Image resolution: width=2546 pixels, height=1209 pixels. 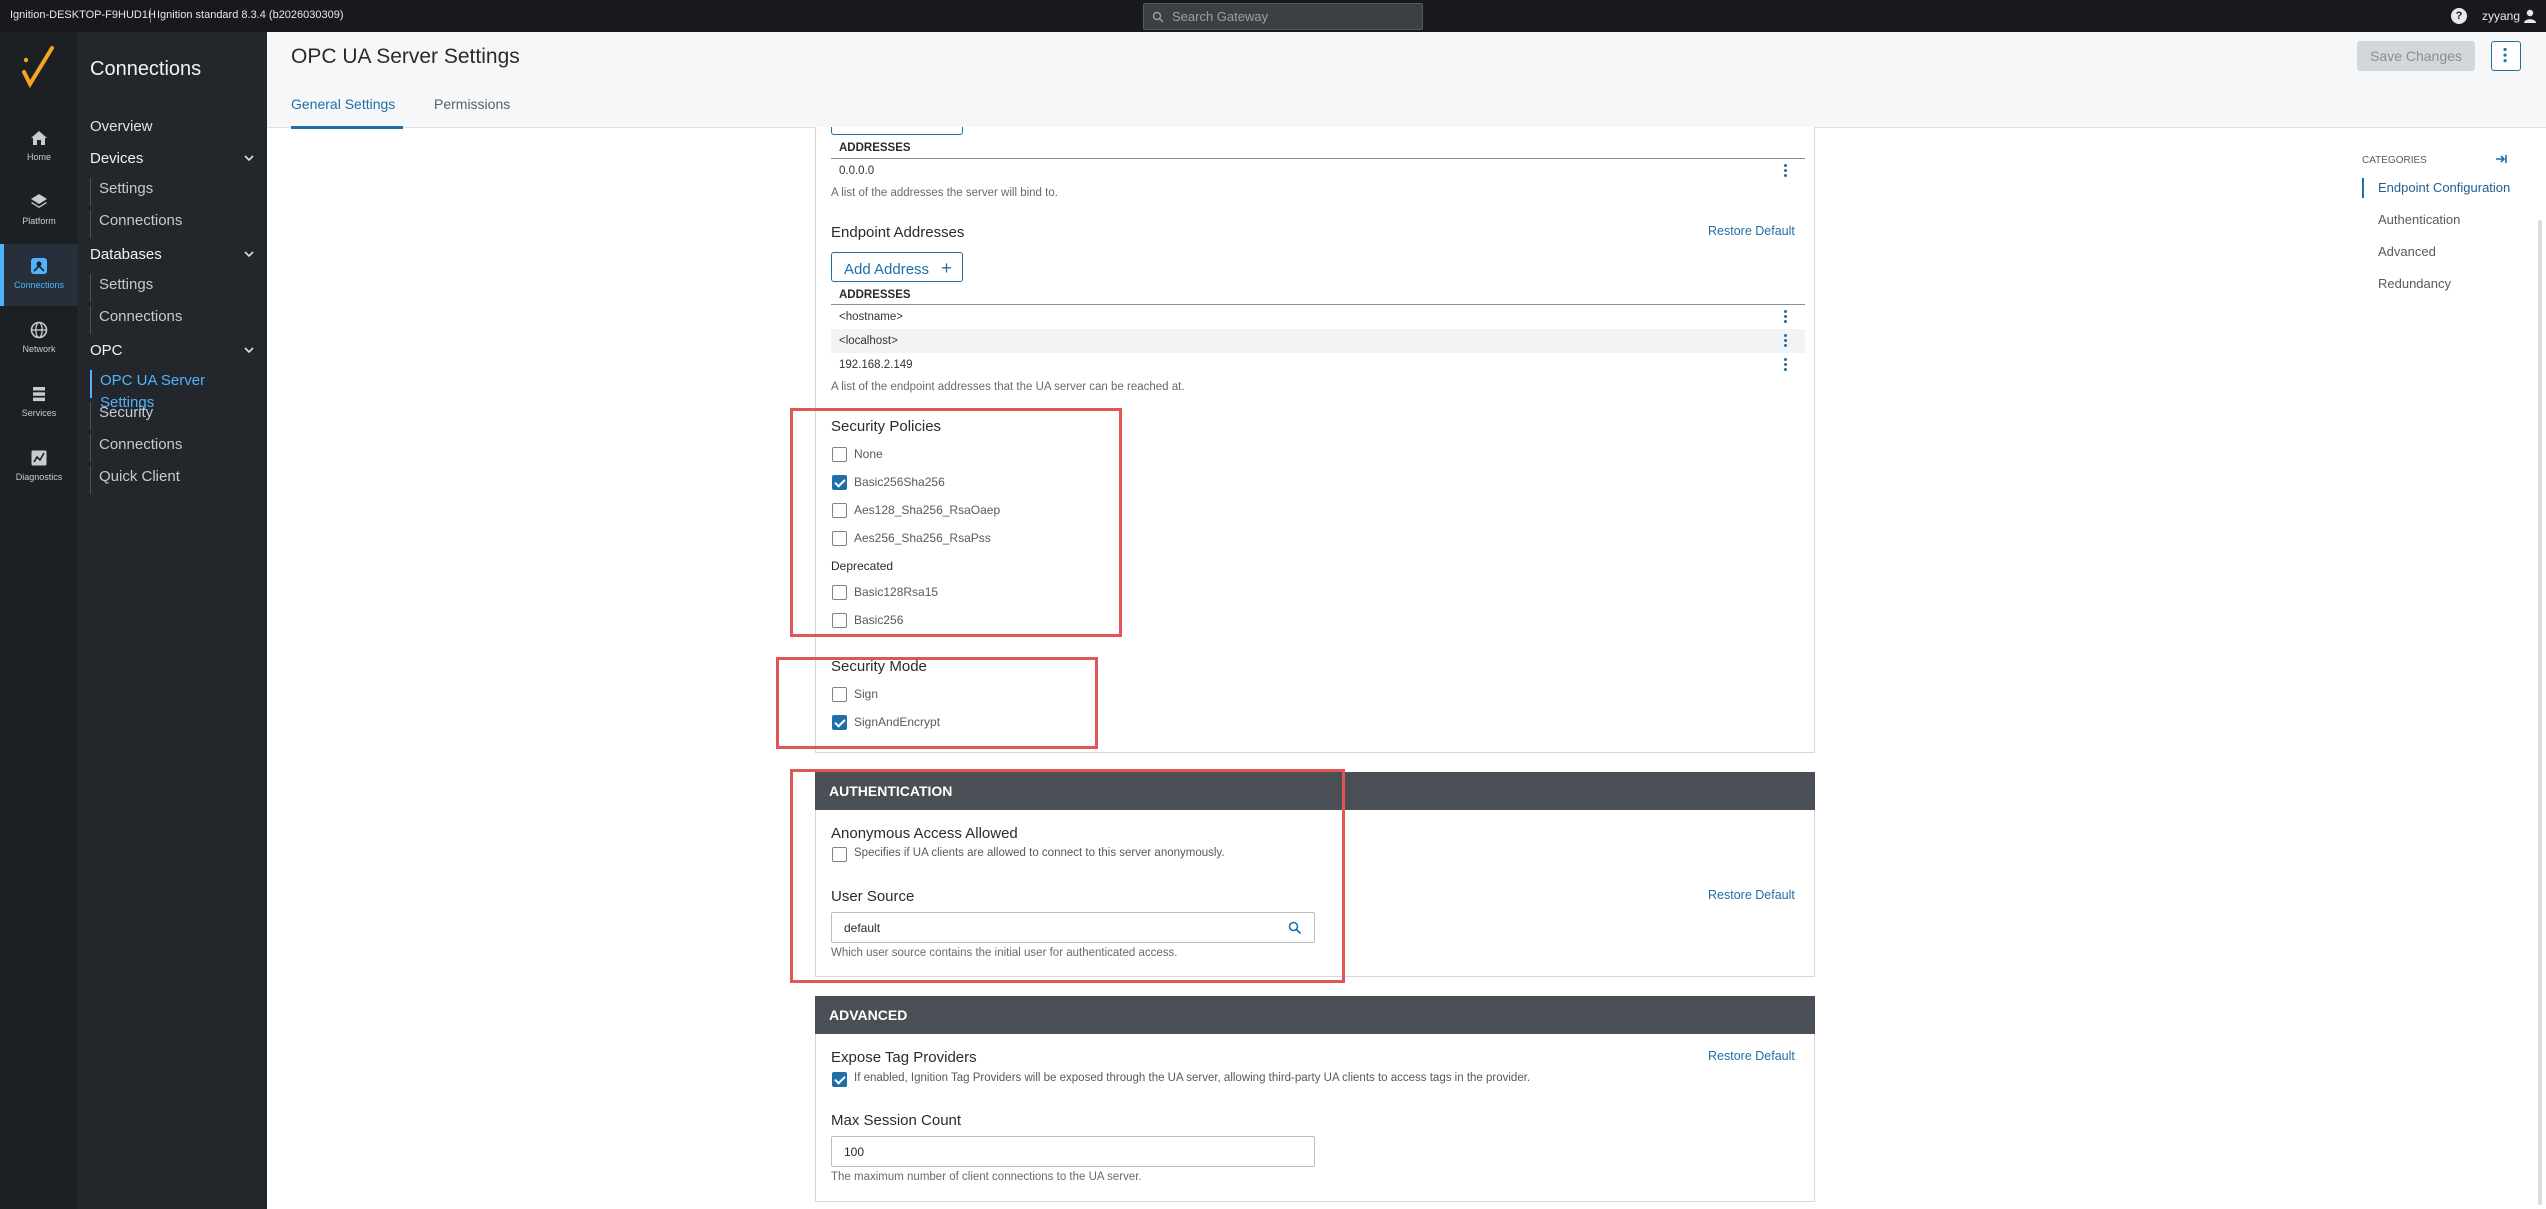 What do you see at coordinates (2444, 187) in the screenshot?
I see `category-endpoint-configuration: Endpoint Configuration` at bounding box center [2444, 187].